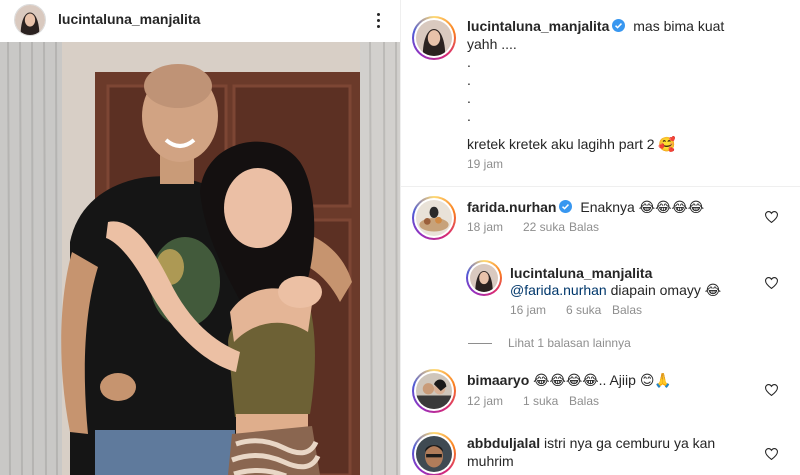  I want to click on reply-mention: @farida.nurhan, so click(558, 290).